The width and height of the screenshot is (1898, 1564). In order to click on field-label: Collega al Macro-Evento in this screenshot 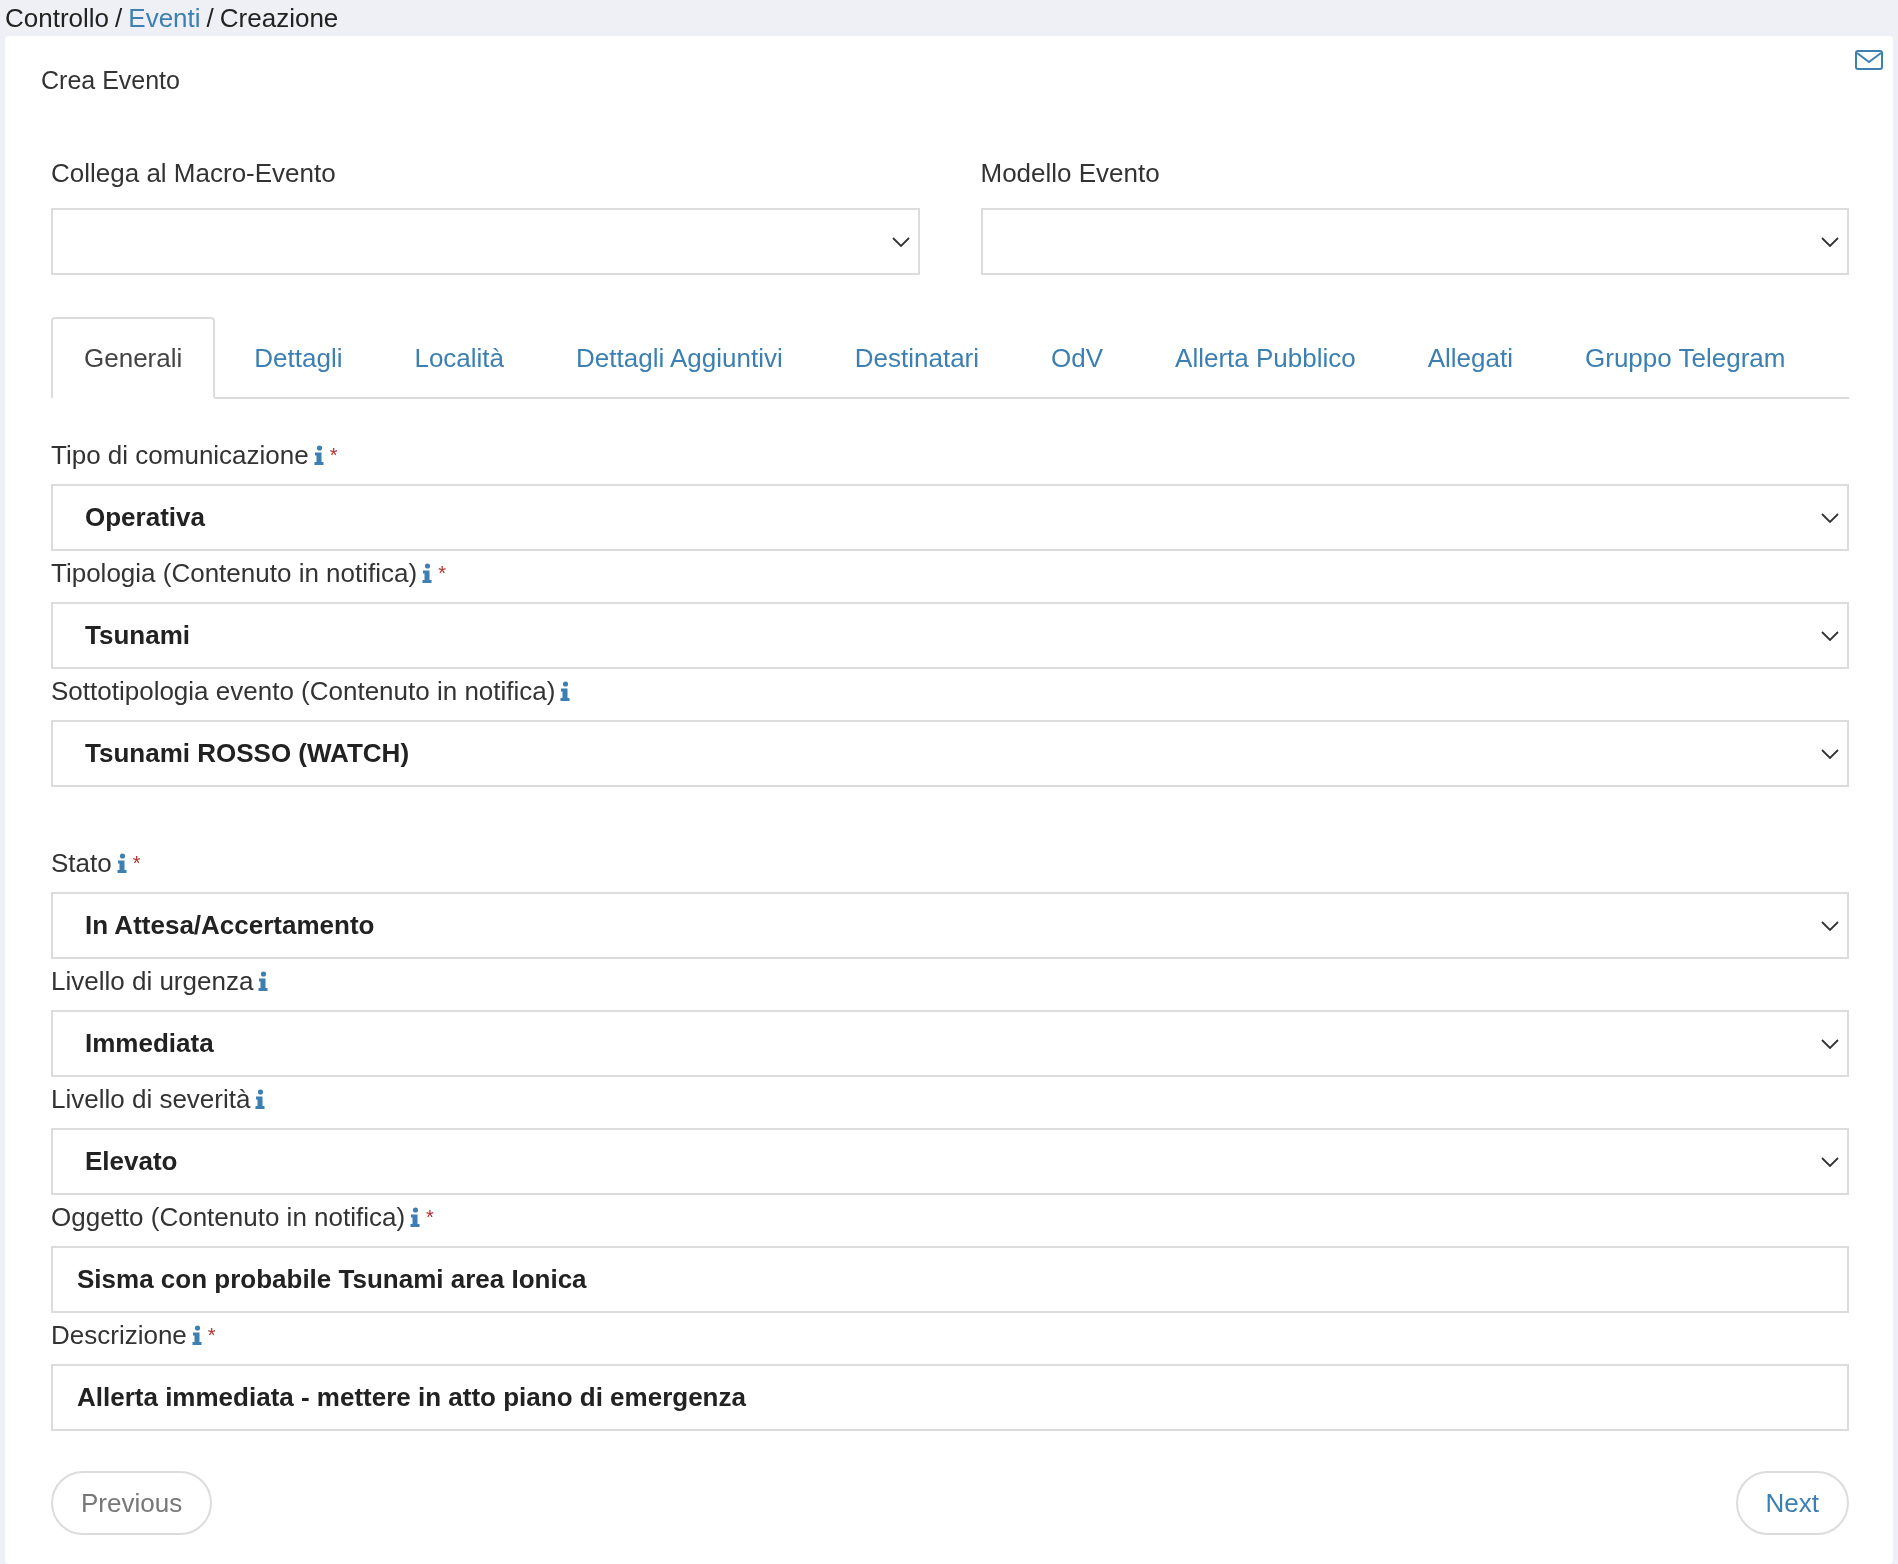, I will do `click(194, 173)`.